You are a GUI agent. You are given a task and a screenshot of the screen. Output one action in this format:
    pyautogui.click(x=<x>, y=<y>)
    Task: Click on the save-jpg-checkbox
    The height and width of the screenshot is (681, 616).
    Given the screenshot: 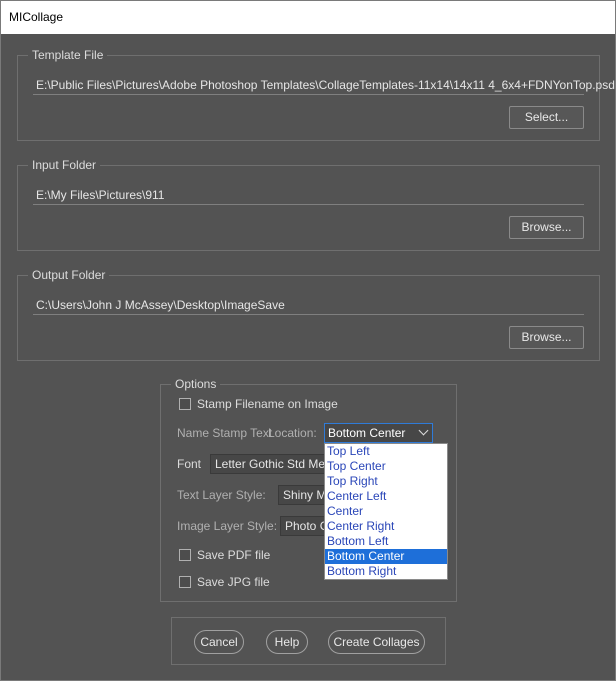 What is the action you would take?
    pyautogui.click(x=185, y=582)
    